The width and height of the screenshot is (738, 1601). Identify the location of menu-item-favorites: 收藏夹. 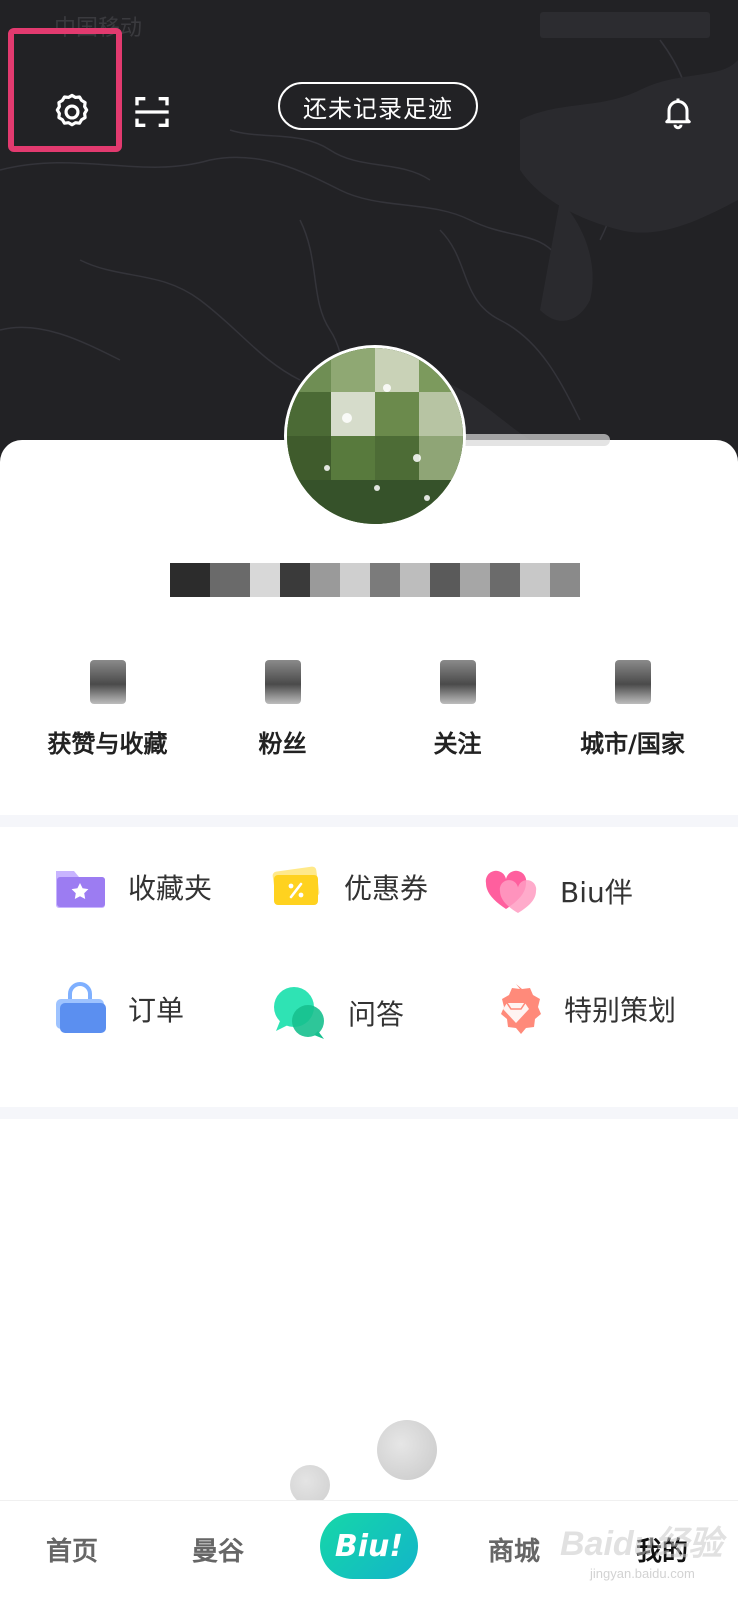
(132, 887).